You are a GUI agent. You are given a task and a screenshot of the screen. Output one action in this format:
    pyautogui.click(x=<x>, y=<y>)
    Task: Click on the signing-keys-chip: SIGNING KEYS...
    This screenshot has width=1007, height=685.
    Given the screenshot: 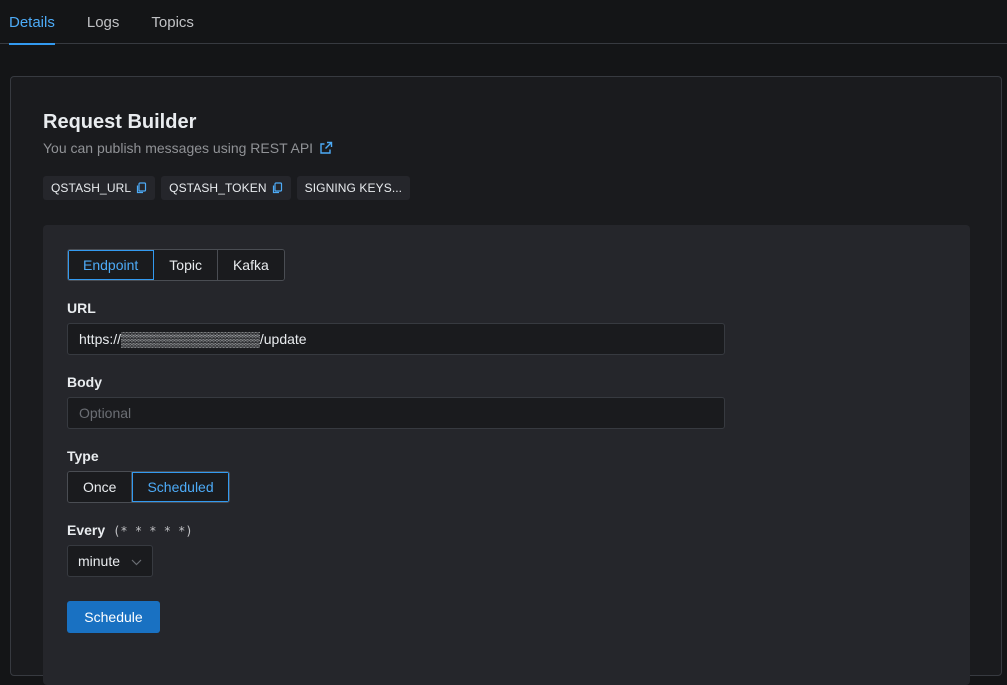 What is the action you would take?
    pyautogui.click(x=353, y=188)
    